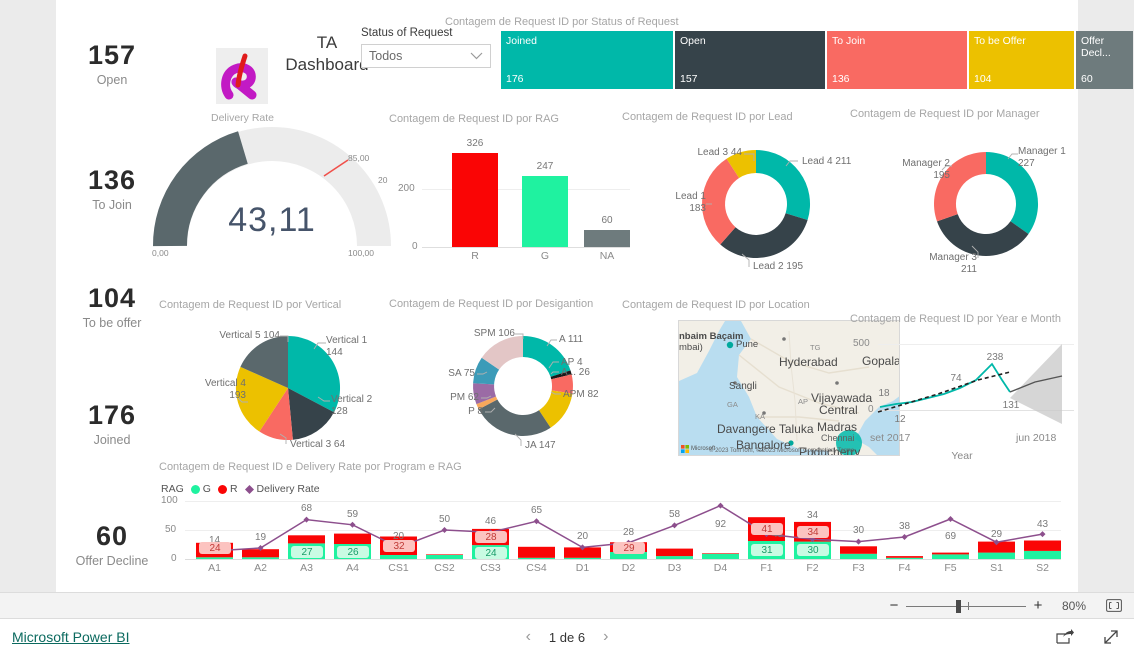 Image resolution: width=1134 pixels, height=655 pixels. I want to click on delivery-rate-gauge: 0,00 100,00 85,00 43,11, so click(272, 193).